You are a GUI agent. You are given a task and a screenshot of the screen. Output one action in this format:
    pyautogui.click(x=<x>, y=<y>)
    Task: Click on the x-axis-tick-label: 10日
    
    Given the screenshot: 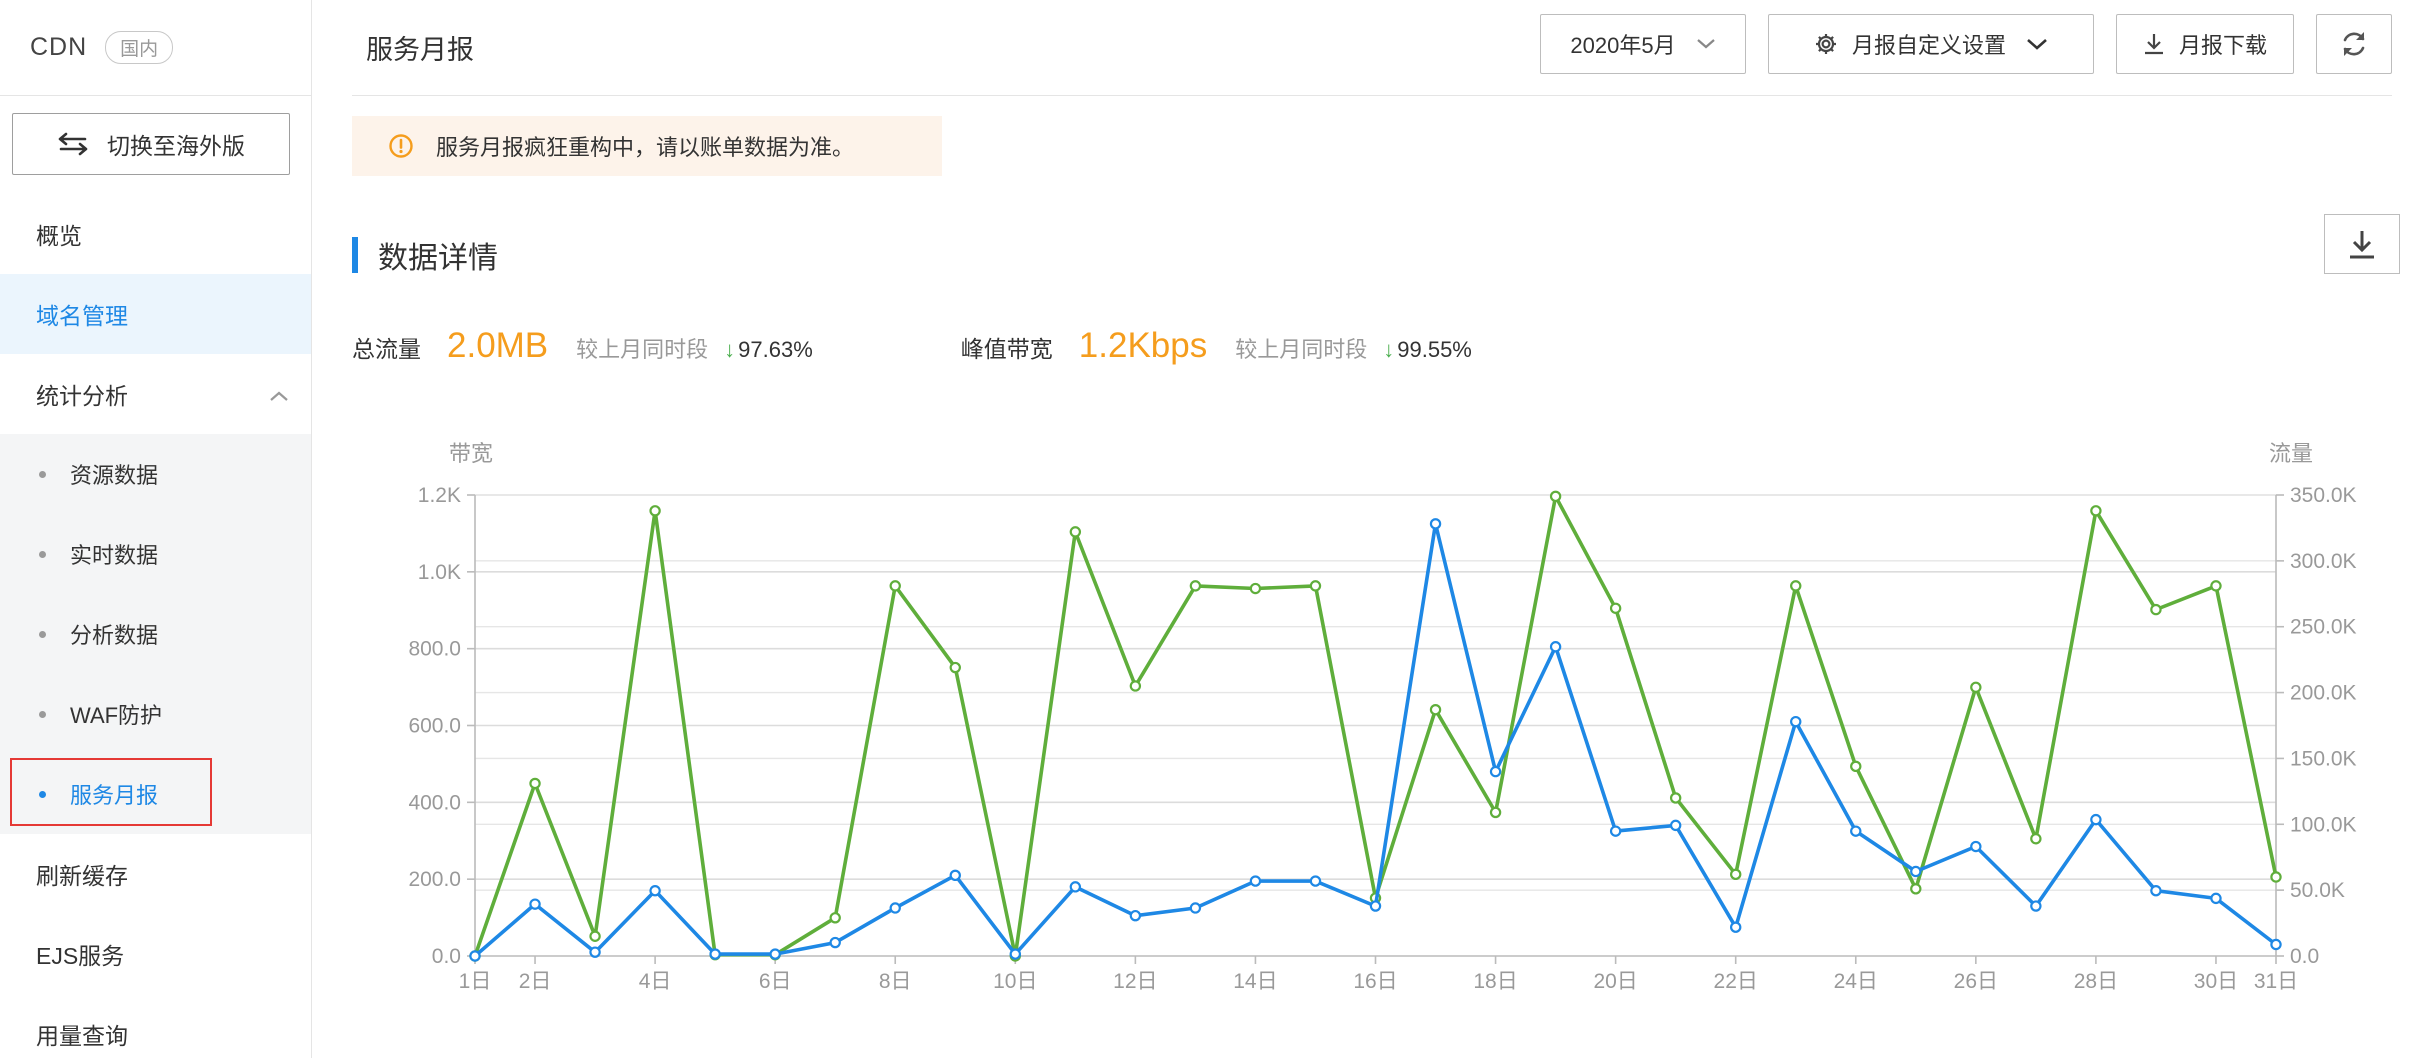 What is the action you would take?
    pyautogui.click(x=1015, y=981)
    